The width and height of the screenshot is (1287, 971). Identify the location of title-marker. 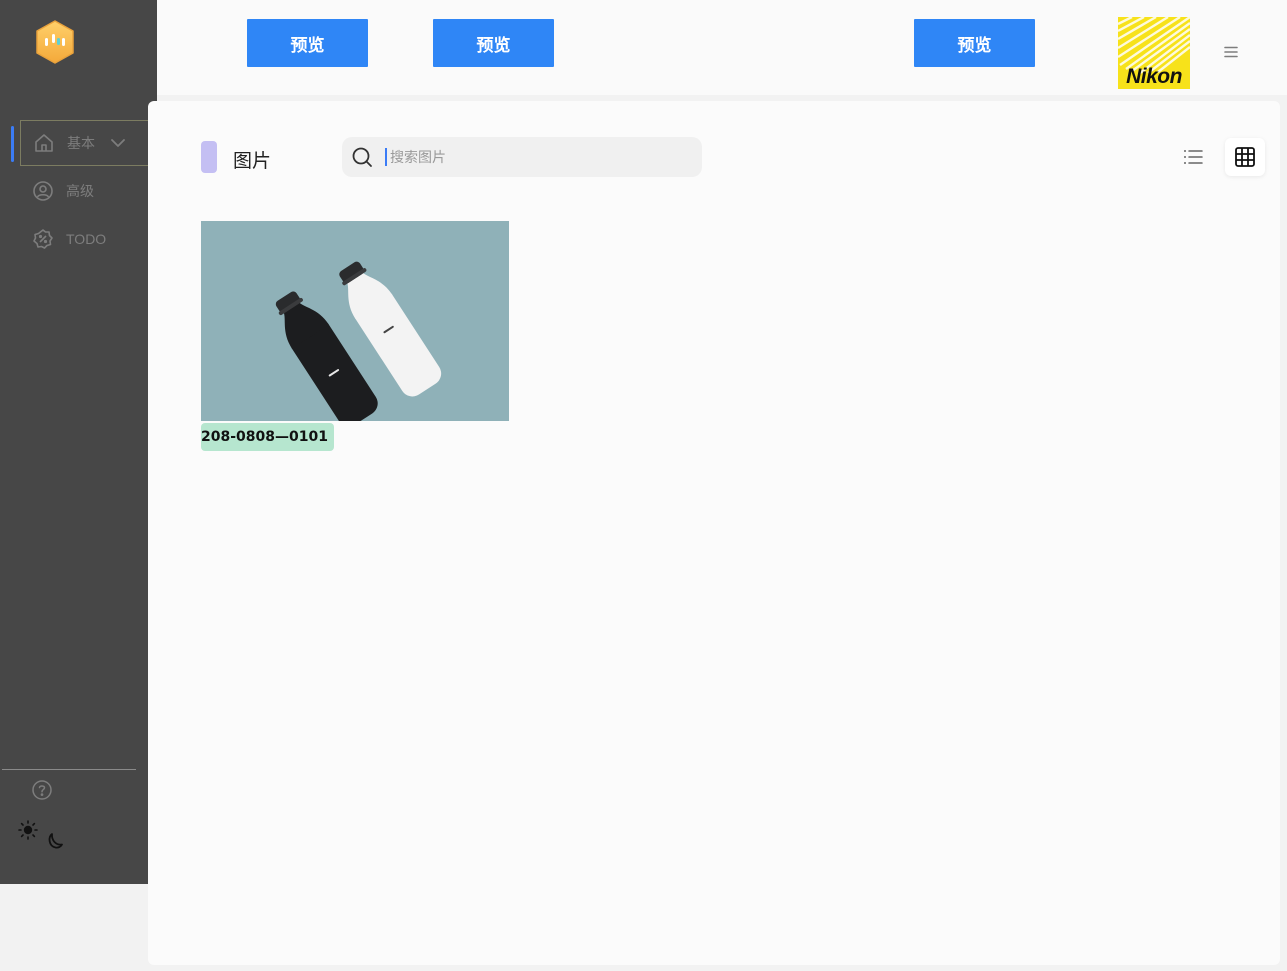
(209, 157).